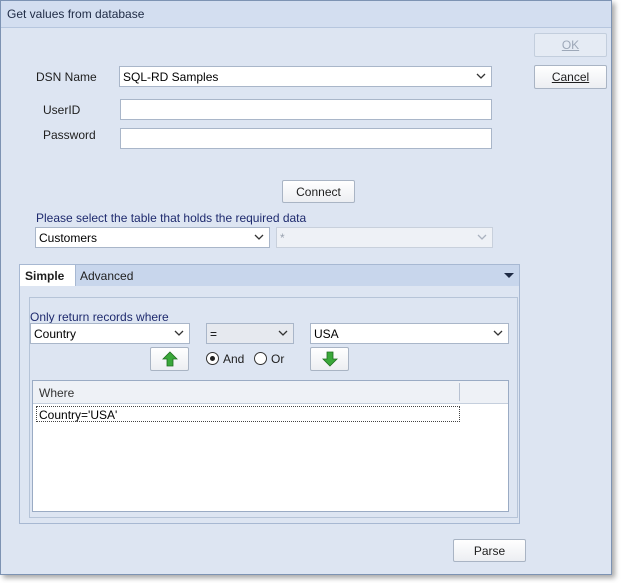 Image resolution: width=627 pixels, height=583 pixels. What do you see at coordinates (48, 276) in the screenshot?
I see `tab-simple: Simple` at bounding box center [48, 276].